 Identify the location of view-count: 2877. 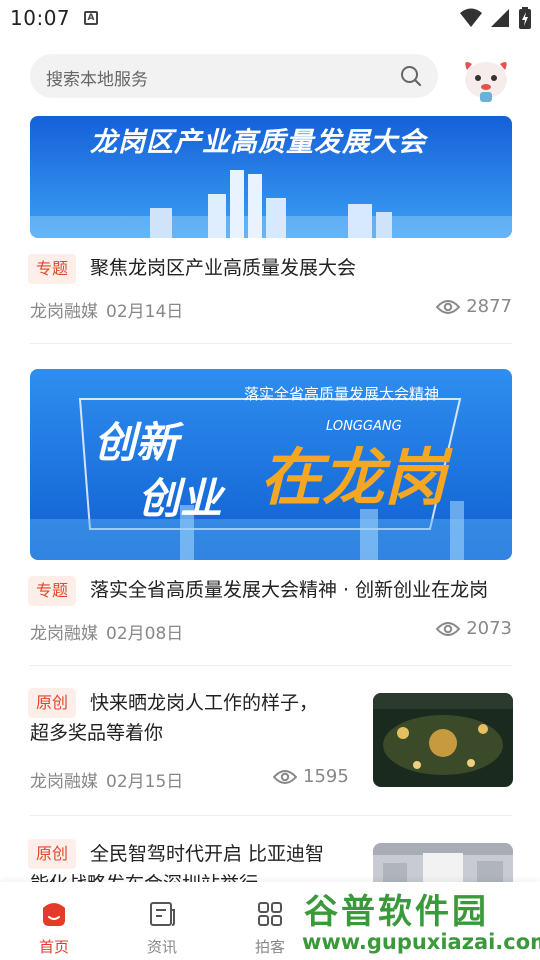
(474, 306).